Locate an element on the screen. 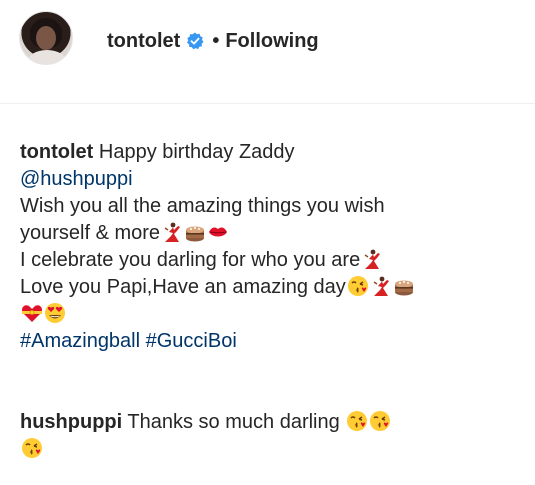 The width and height of the screenshot is (535, 485). reply-username: hushpuppi is located at coordinates (71, 422).